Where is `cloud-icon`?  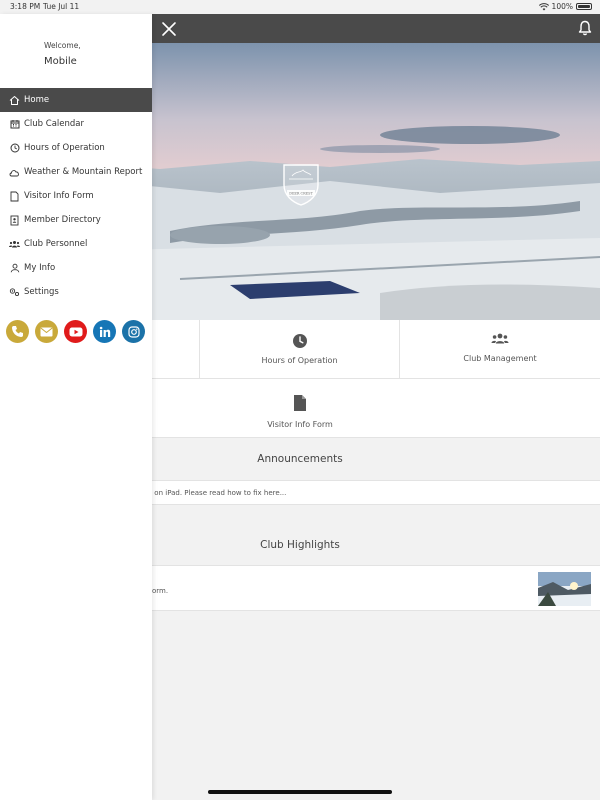
cloud-icon is located at coordinates (14, 172).